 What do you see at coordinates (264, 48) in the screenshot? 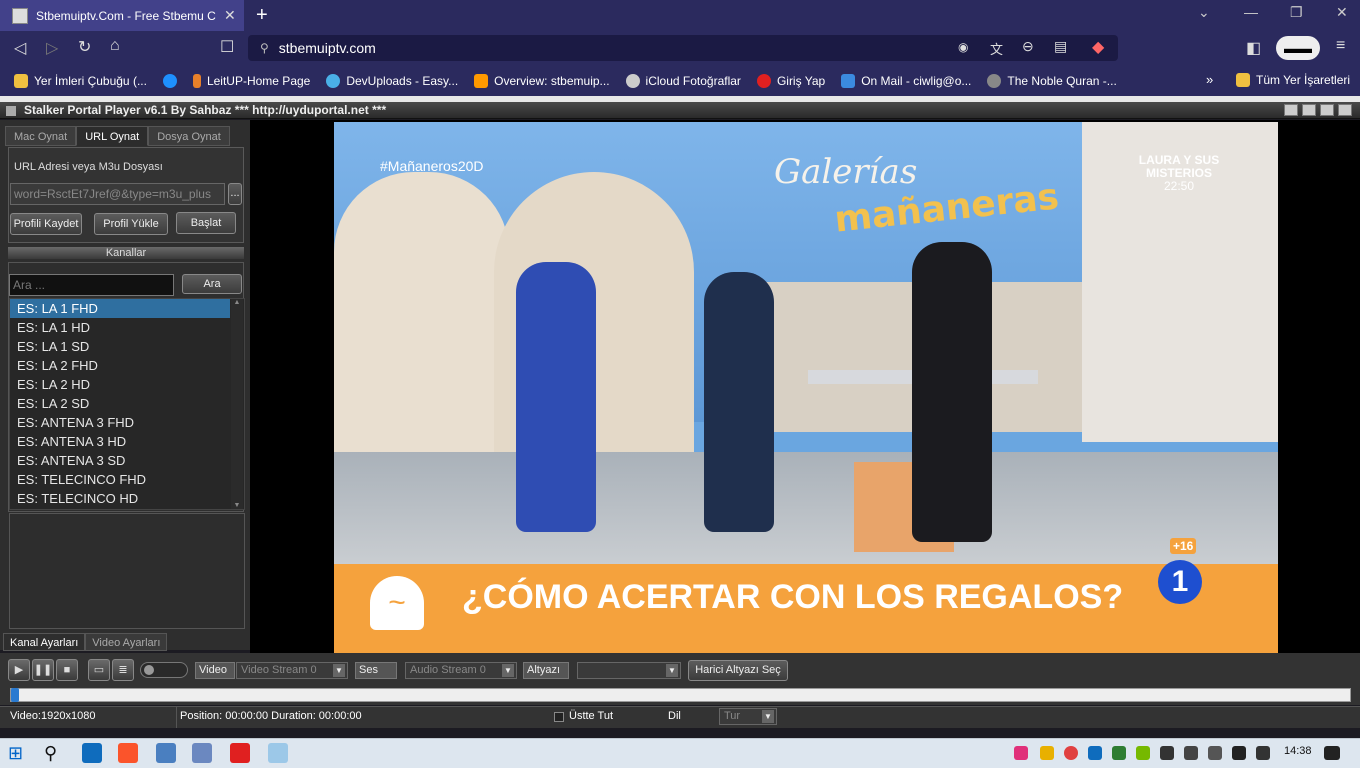
I see `site-info-icon: ⚲` at bounding box center [264, 48].